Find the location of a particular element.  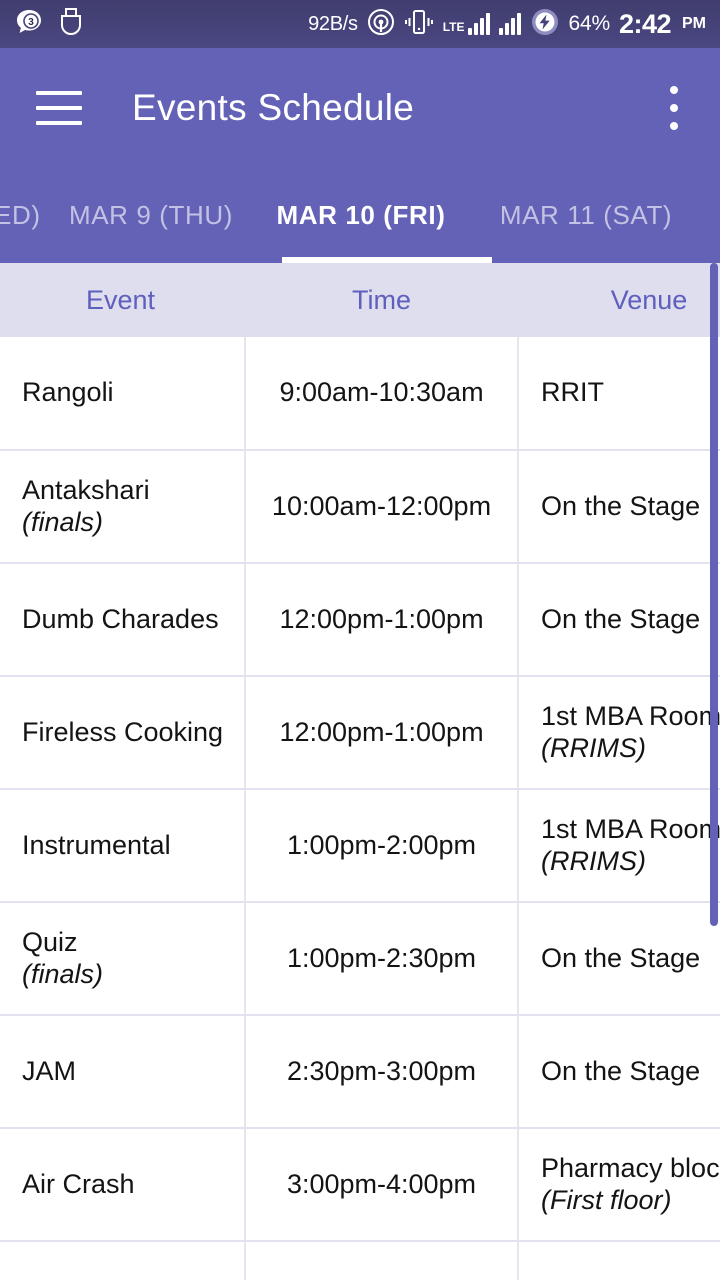

table-row: Rangoli 9:00am-10:30am RRIT is located at coordinates (360, 394).